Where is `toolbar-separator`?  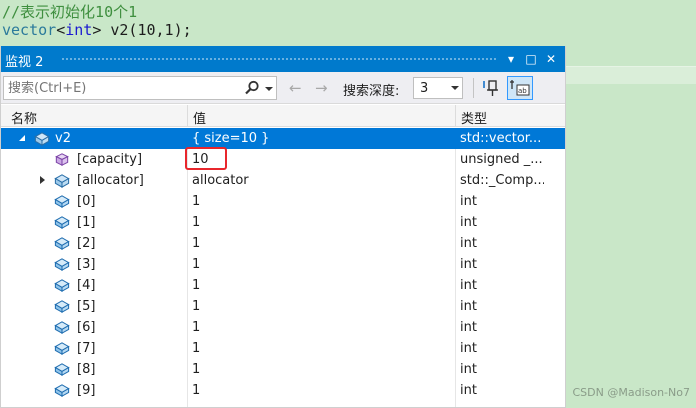 toolbar-separator is located at coordinates (473, 88).